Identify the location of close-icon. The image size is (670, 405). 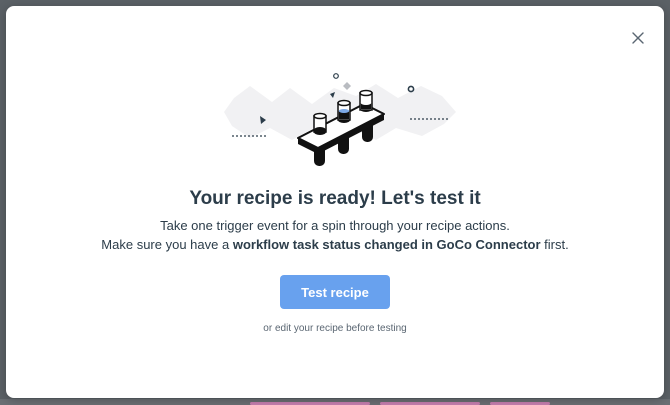
(638, 38).